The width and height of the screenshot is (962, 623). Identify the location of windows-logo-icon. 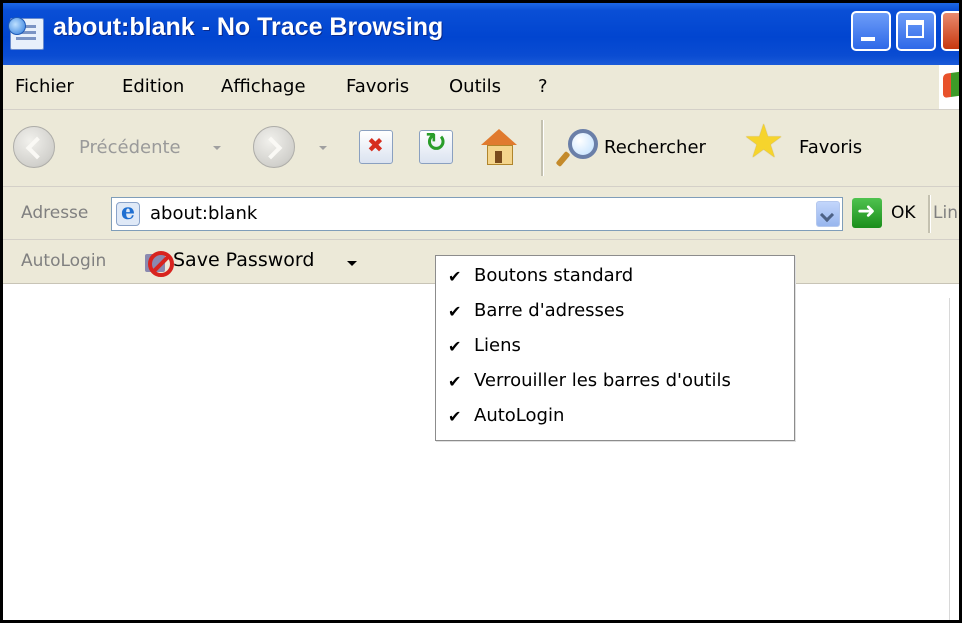
(949, 87).